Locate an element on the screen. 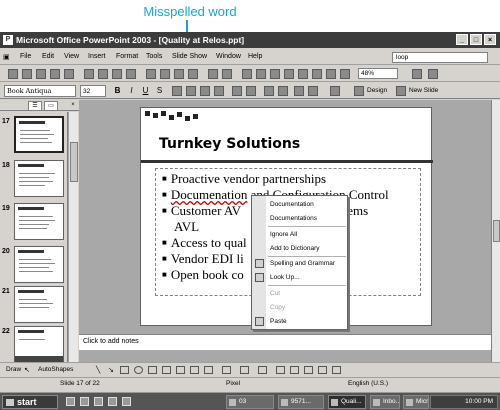  hyperlink-icon is located at coordinates (289, 74).